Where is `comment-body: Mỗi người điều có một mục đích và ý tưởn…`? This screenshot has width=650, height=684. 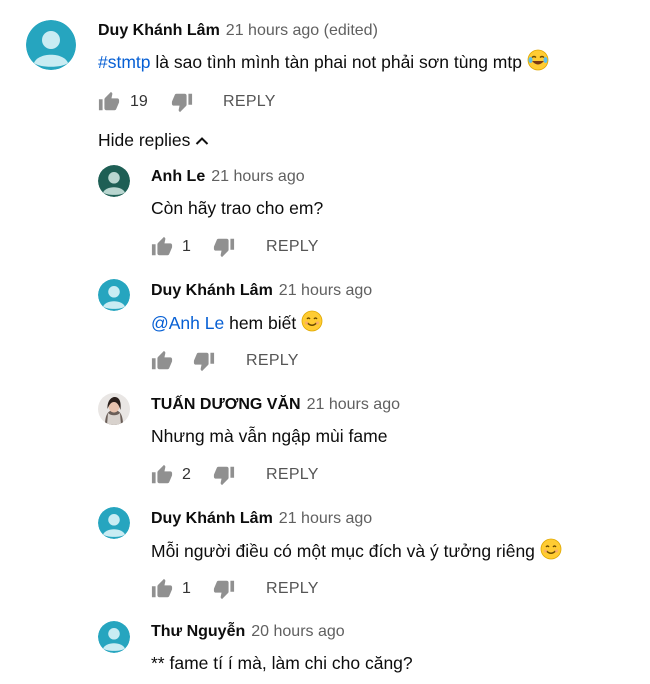 comment-body: Mỗi người điều có một mục đích và ý tưởn… is located at coordinates (343, 551).